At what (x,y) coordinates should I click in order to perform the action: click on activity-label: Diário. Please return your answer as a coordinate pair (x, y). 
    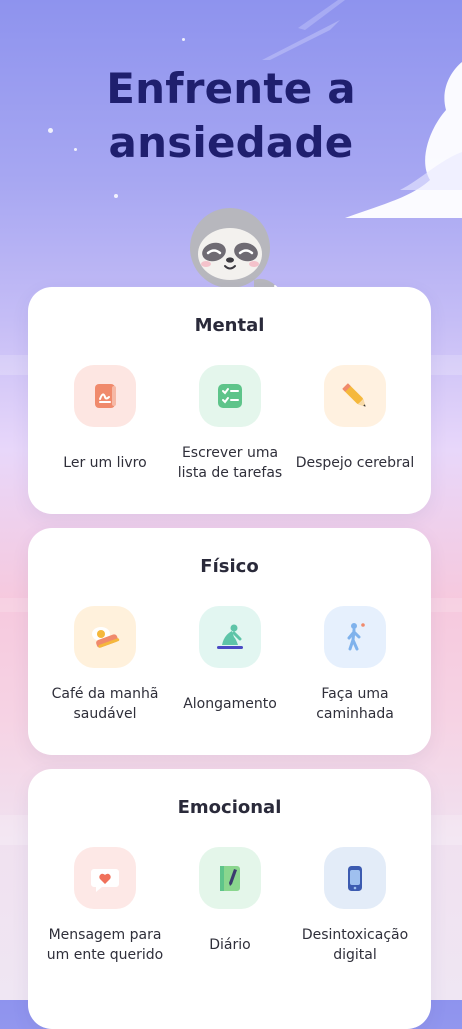
    Looking at the image, I should click on (230, 945).